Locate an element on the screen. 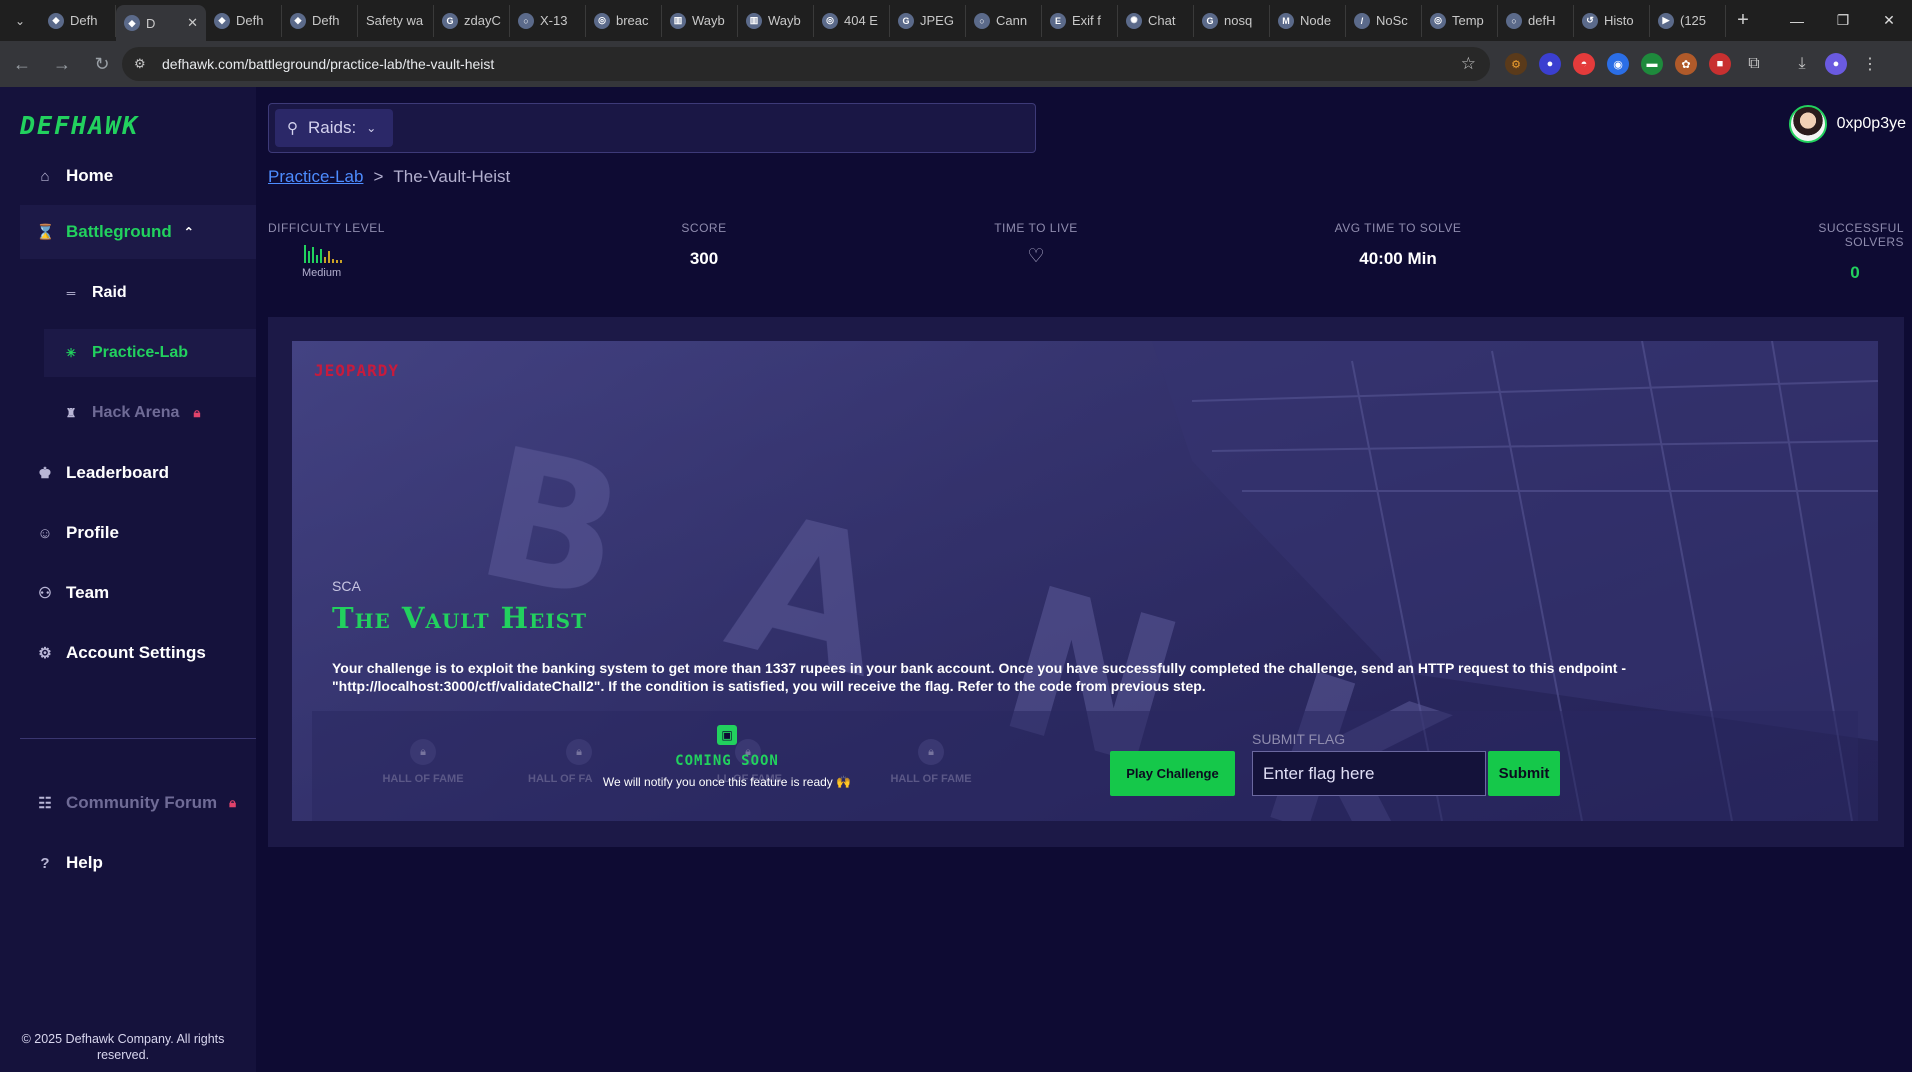 The height and width of the screenshot is (1072, 1912). browser-tab: ↺ Histo is located at coordinates (1612, 20).